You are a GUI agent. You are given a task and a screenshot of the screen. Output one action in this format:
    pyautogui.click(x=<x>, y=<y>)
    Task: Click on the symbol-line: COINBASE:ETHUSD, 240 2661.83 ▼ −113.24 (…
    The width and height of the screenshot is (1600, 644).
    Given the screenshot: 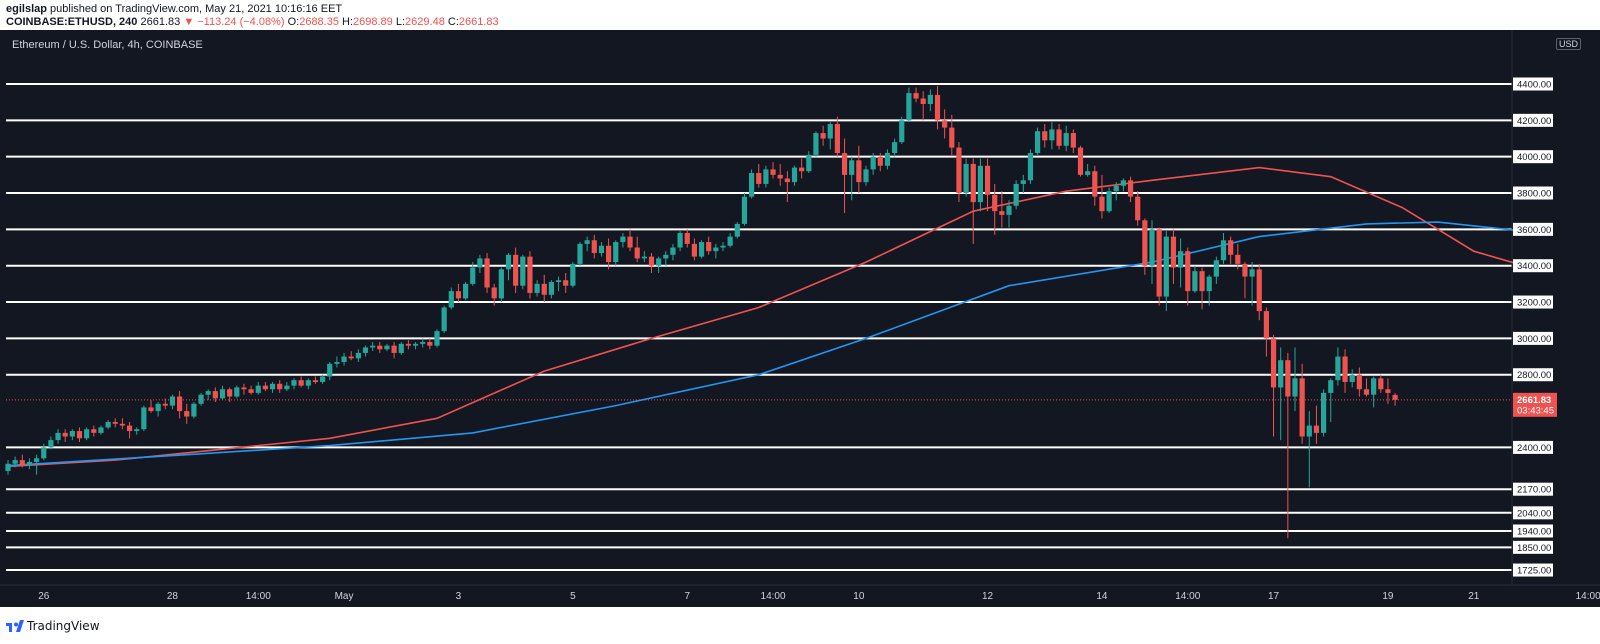 What is the action you would take?
    pyautogui.click(x=252, y=22)
    